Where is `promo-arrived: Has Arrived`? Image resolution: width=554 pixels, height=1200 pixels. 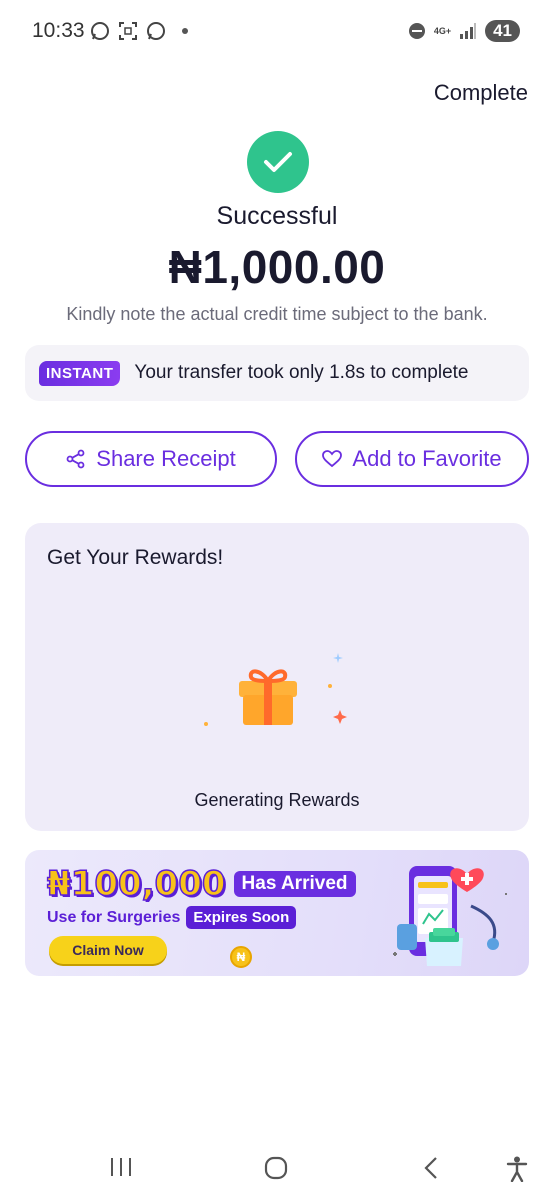 promo-arrived: Has Arrived is located at coordinates (294, 884).